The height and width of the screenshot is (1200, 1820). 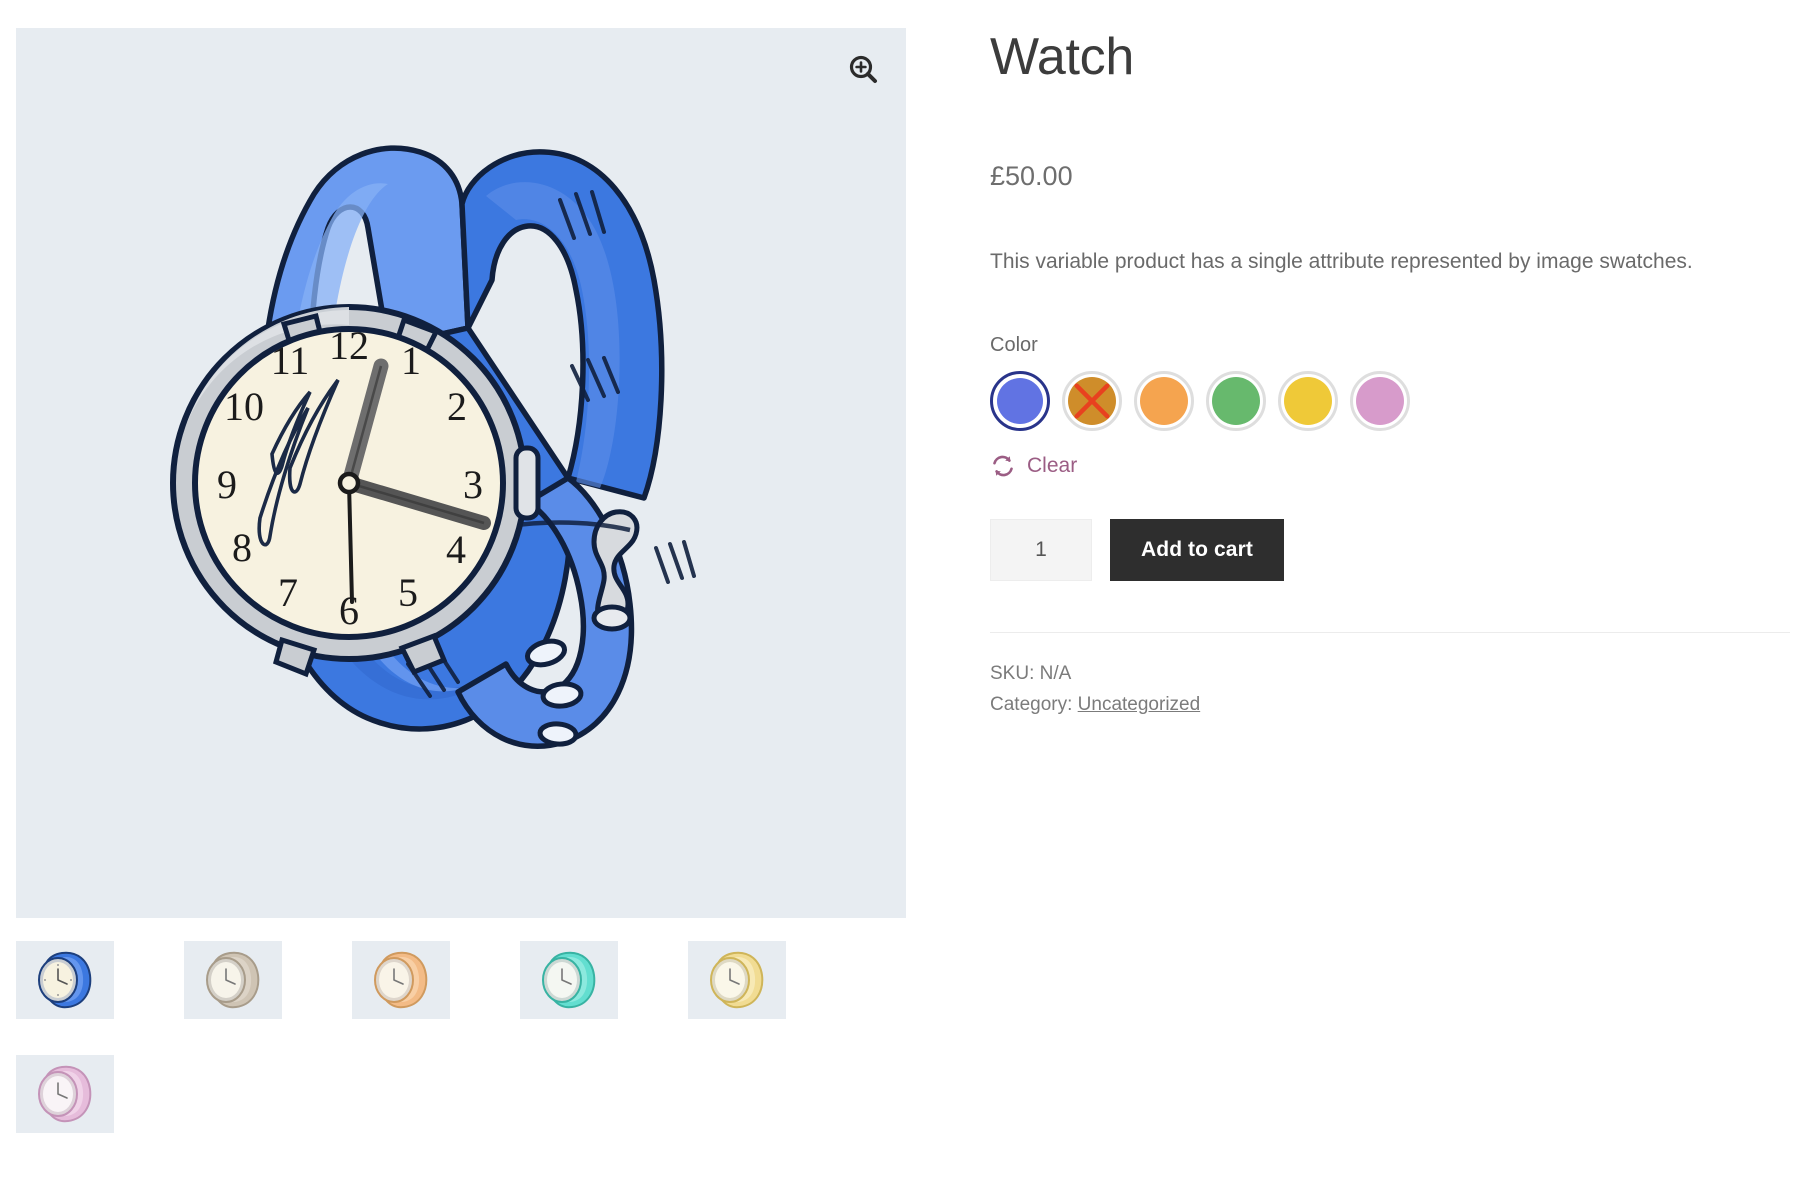 What do you see at coordinates (461, 1055) in the screenshot?
I see `thumbnail-strip` at bounding box center [461, 1055].